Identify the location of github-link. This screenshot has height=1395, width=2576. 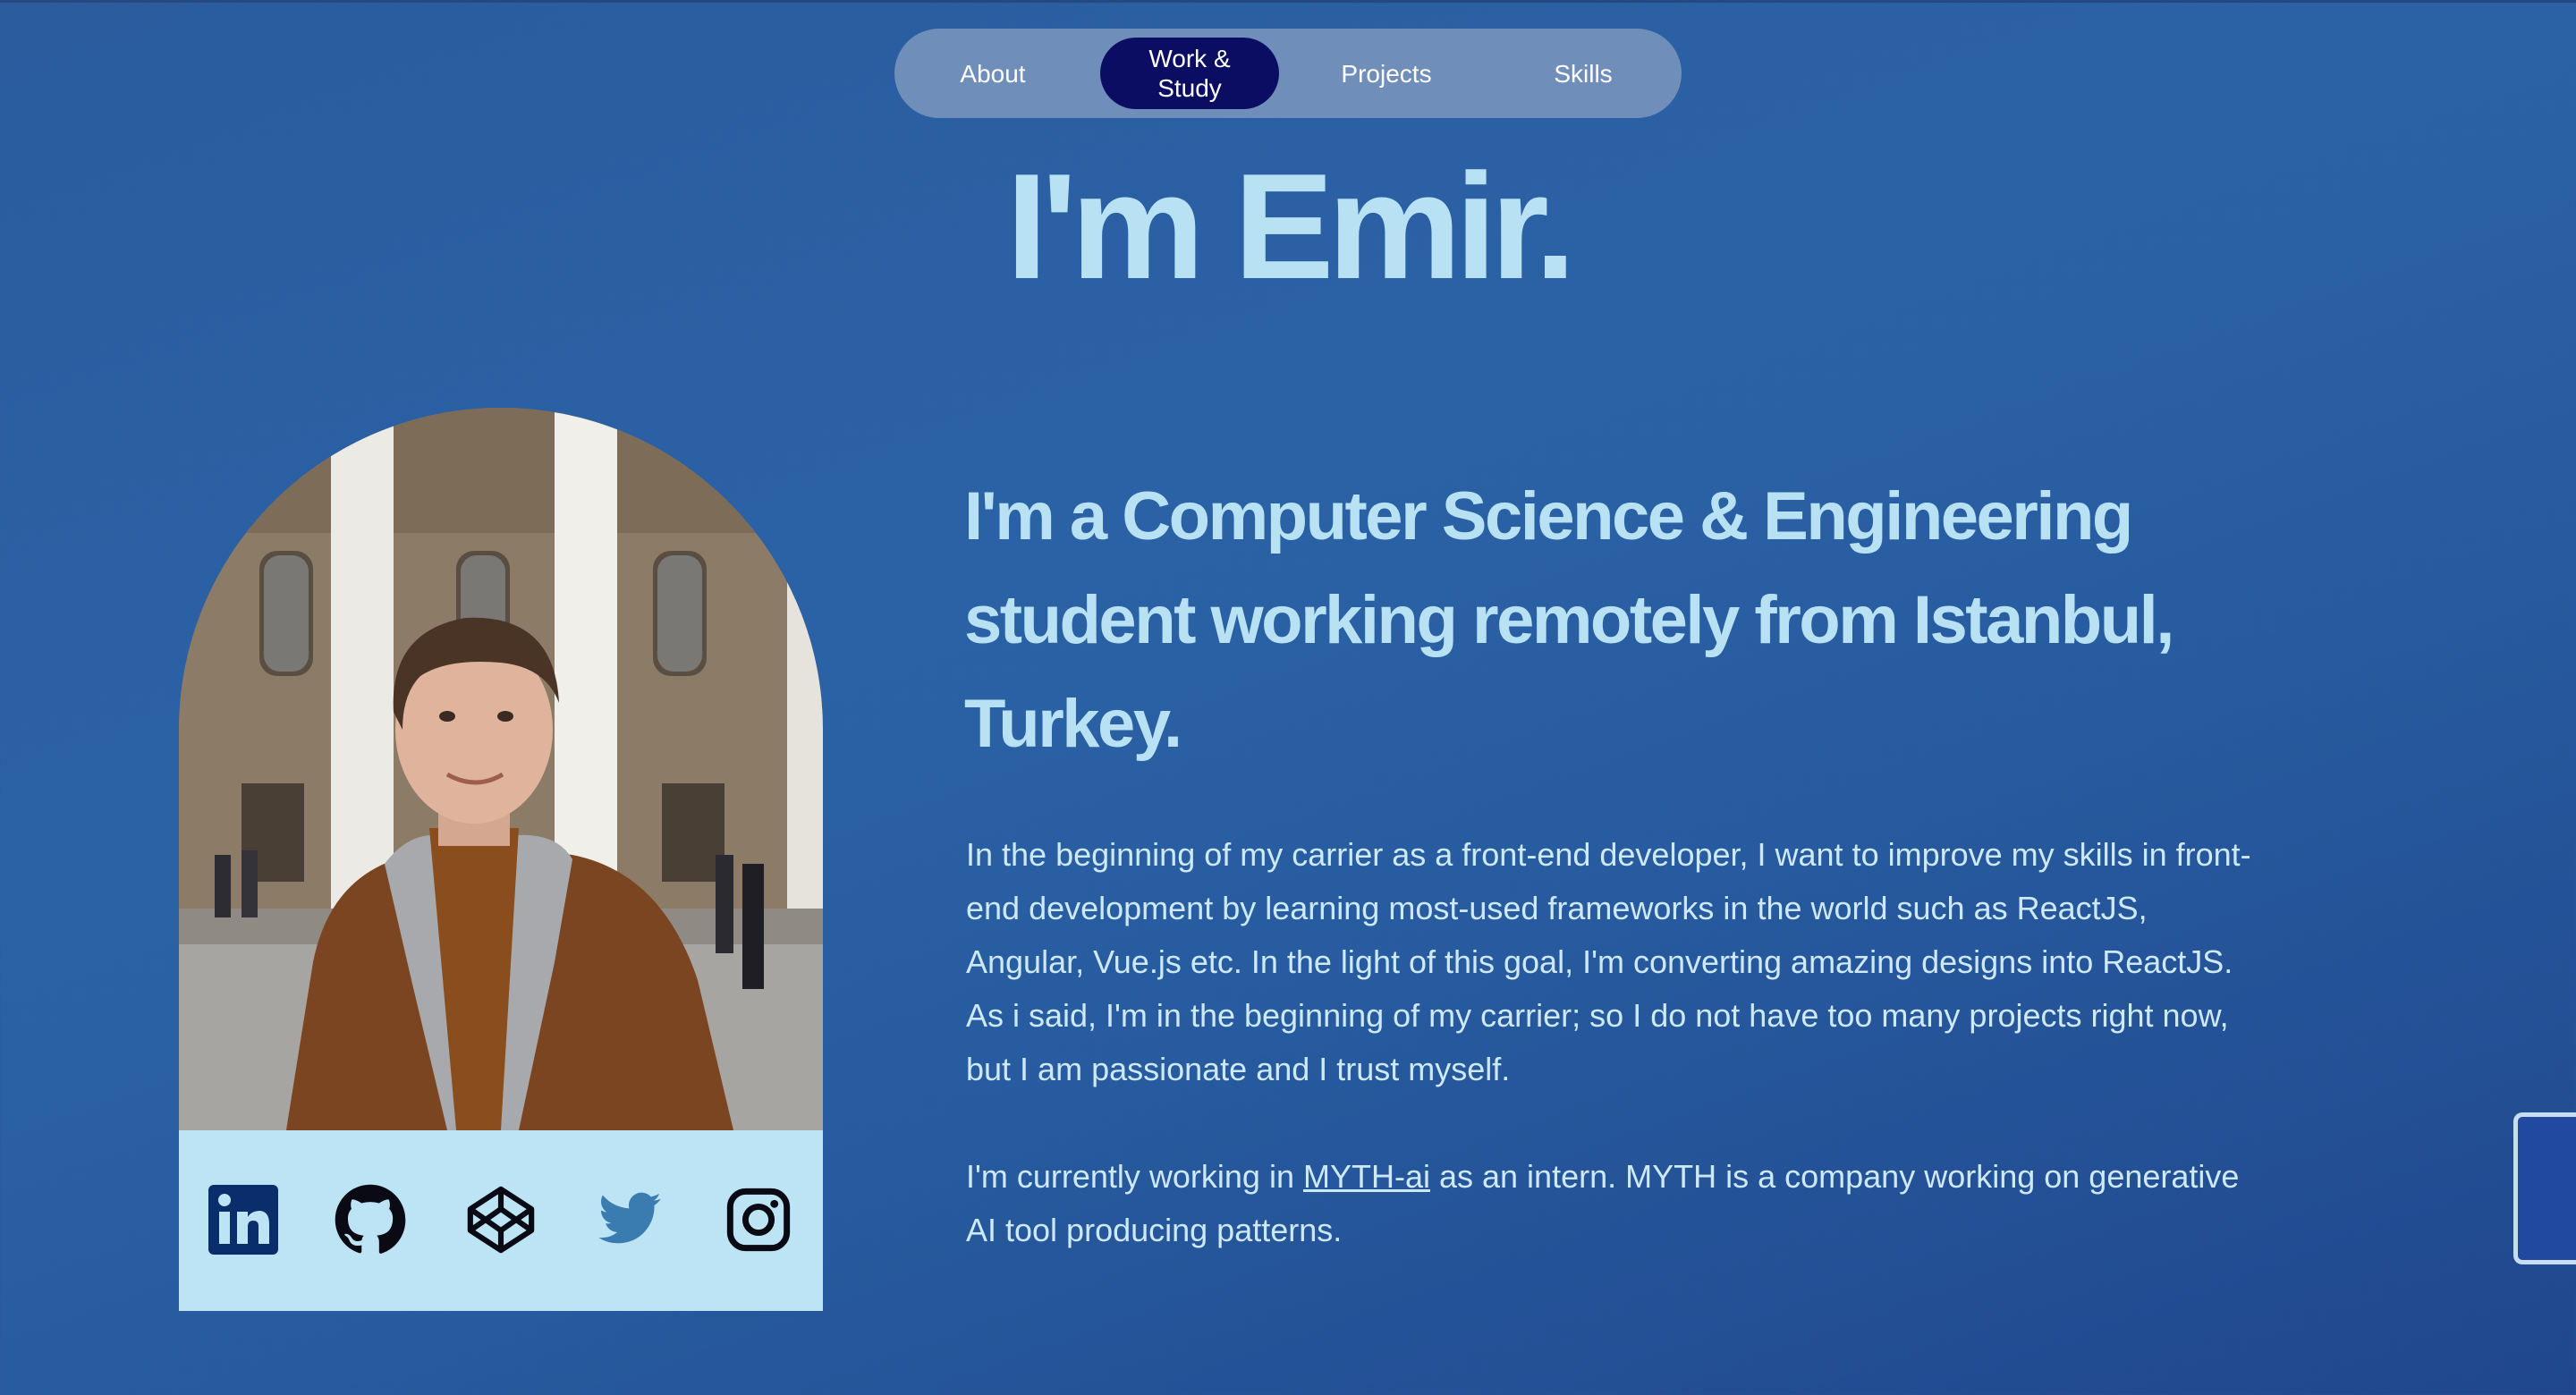
(370, 1219).